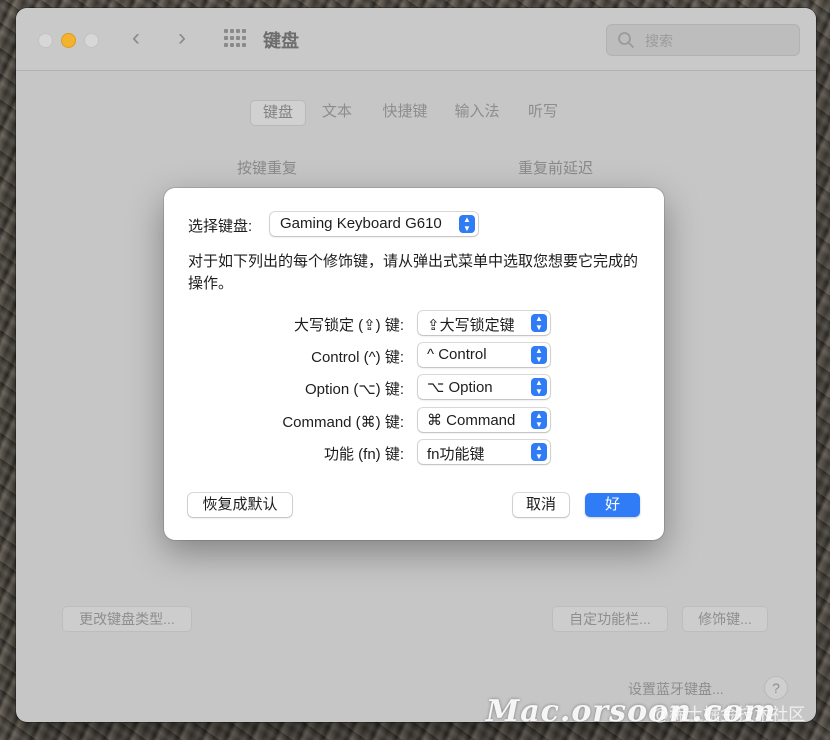  What do you see at coordinates (278, 113) in the screenshot?
I see `tab-keyboard: 键盘` at bounding box center [278, 113].